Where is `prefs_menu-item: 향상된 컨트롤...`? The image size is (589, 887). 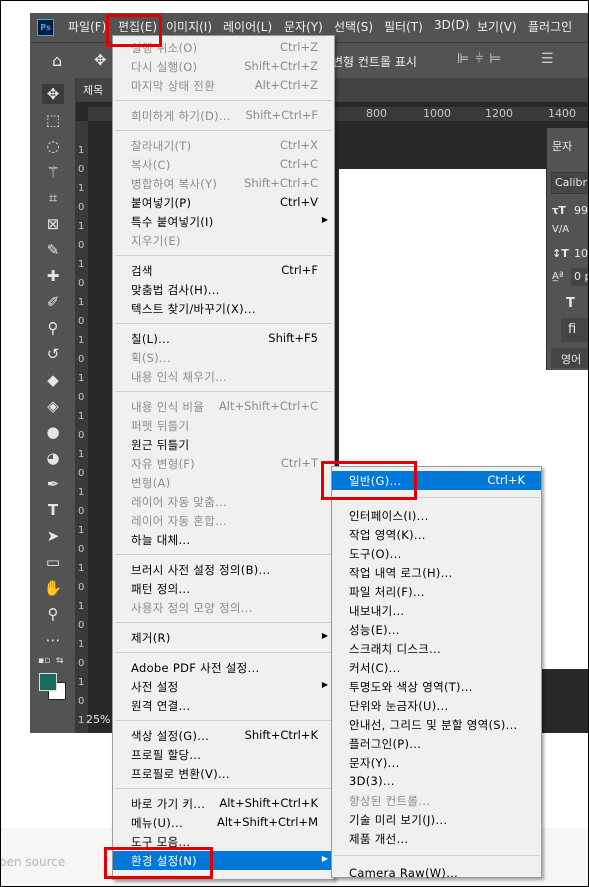
prefs_menu-item: 향상된 컨트롤... is located at coordinates (436, 800).